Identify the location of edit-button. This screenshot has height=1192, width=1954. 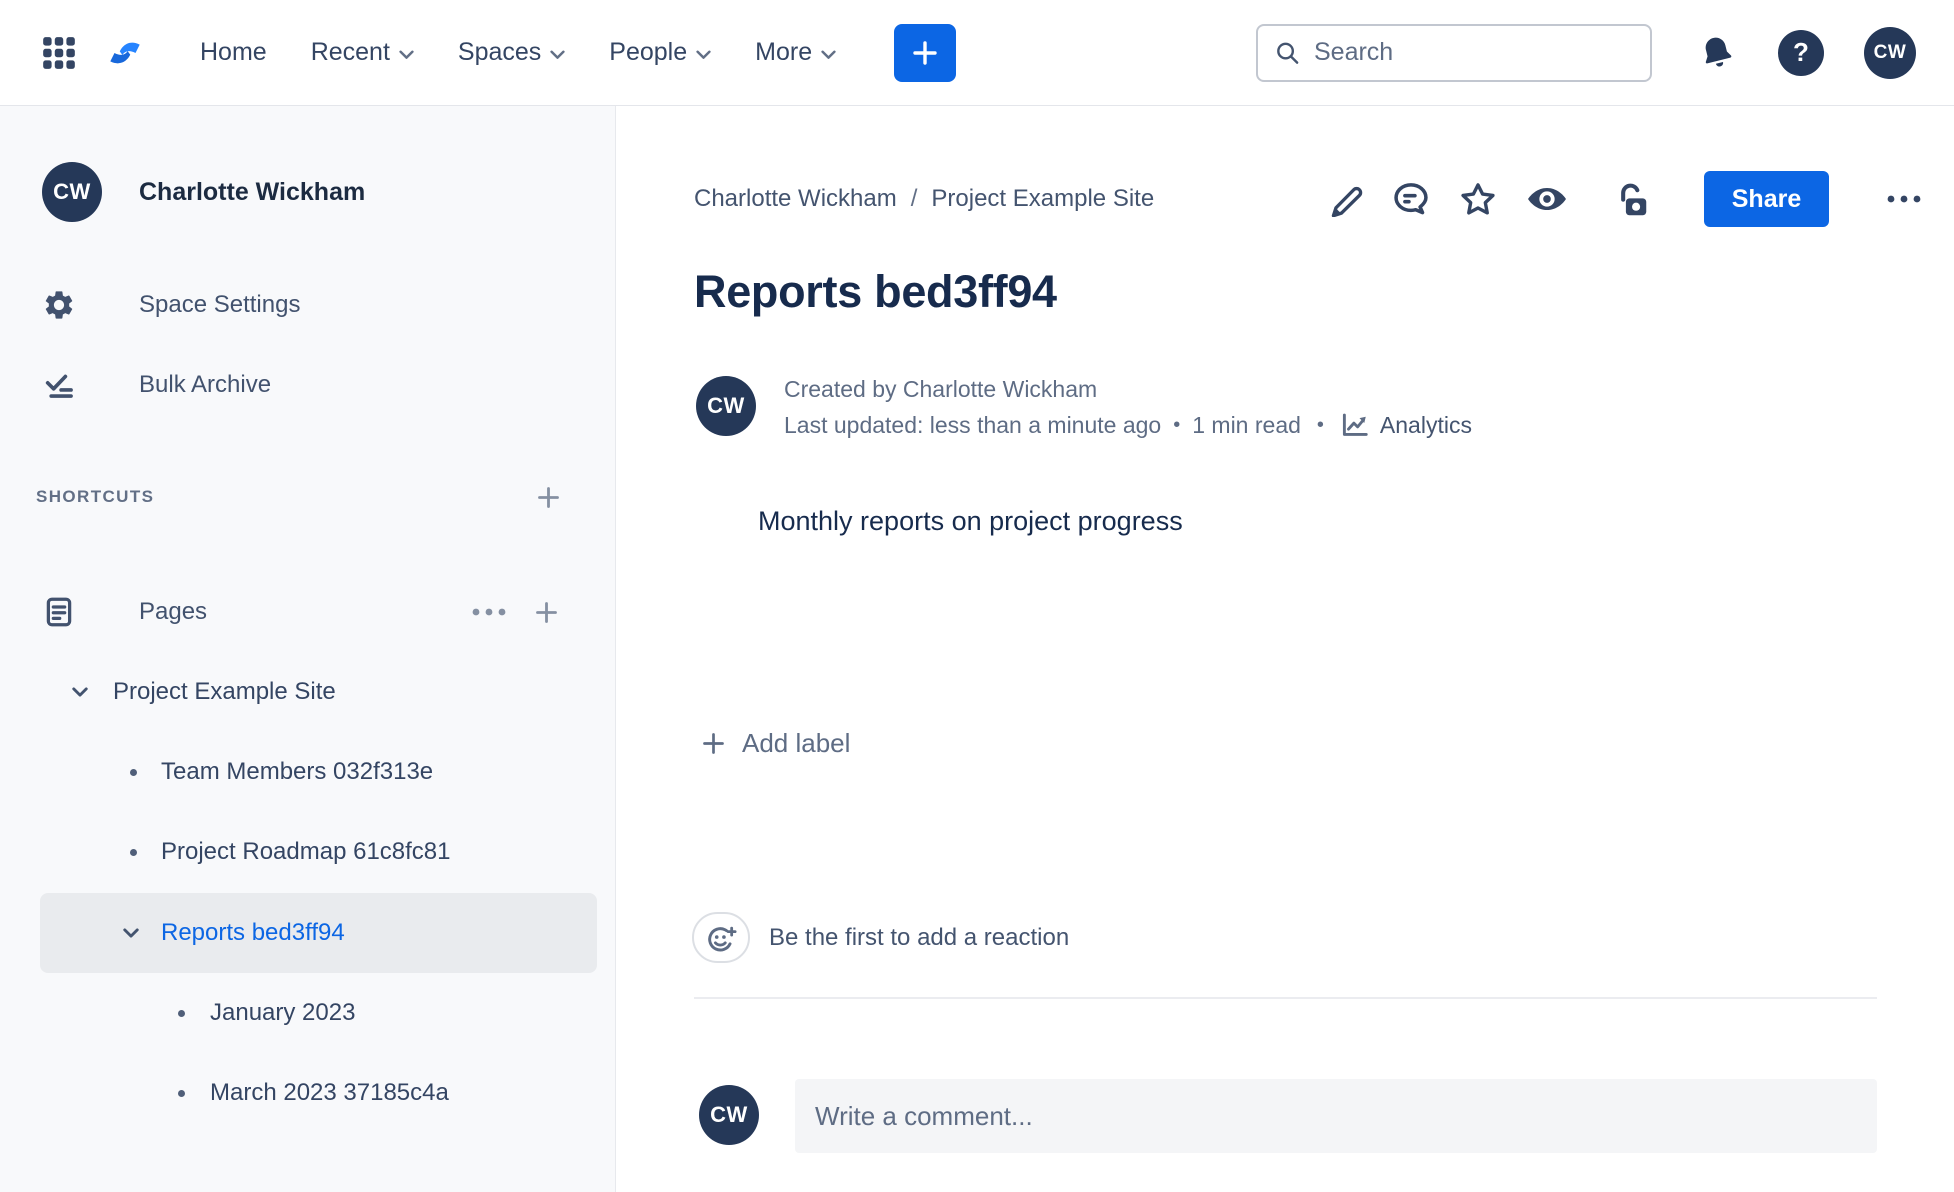
(1345, 199).